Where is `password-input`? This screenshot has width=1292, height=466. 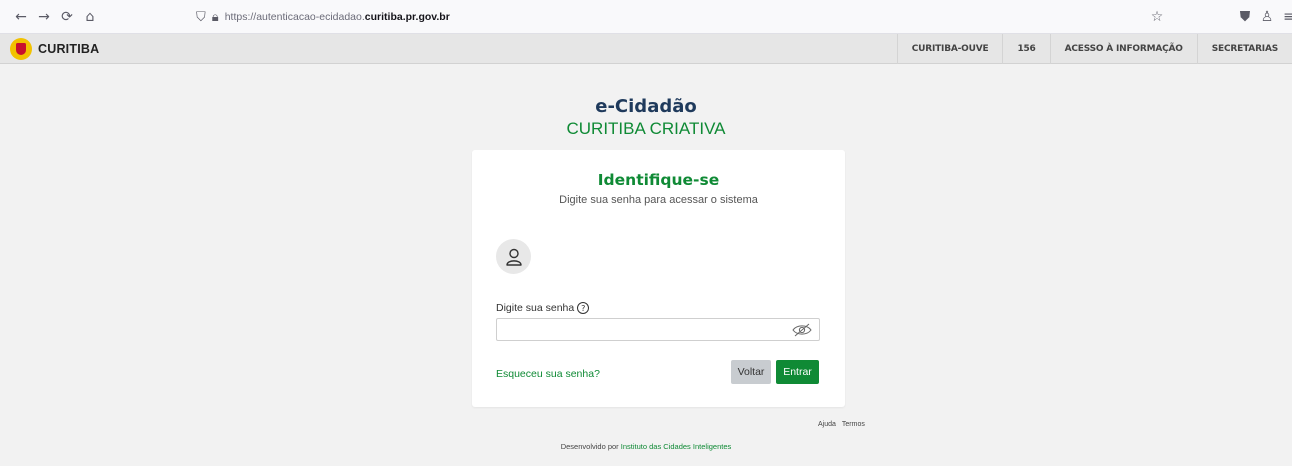
password-input is located at coordinates (658, 329).